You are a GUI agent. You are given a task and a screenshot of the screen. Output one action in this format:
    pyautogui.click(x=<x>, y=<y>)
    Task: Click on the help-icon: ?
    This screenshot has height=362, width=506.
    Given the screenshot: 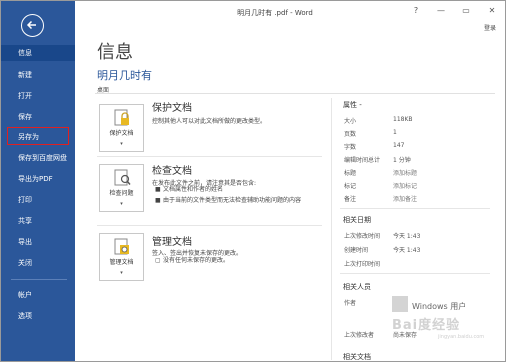 What is the action you would take?
    pyautogui.click(x=416, y=10)
    